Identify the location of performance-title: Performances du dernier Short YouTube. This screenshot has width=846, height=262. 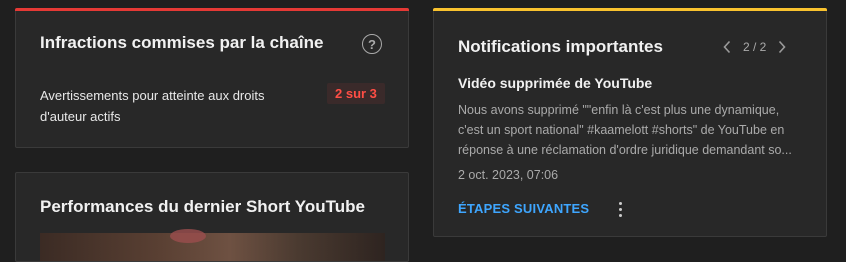
(202, 206).